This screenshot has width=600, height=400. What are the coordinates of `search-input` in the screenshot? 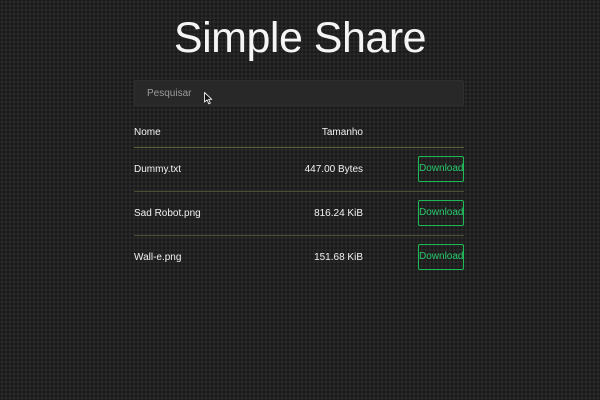 It's located at (299, 93).